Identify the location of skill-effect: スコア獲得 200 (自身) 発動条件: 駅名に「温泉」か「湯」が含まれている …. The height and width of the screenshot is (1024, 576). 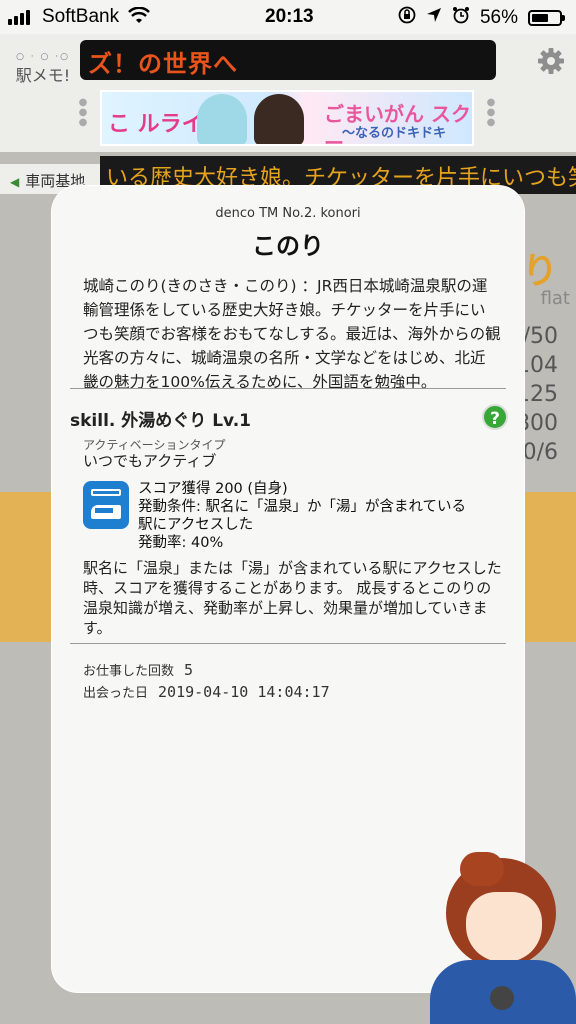
(323, 516).